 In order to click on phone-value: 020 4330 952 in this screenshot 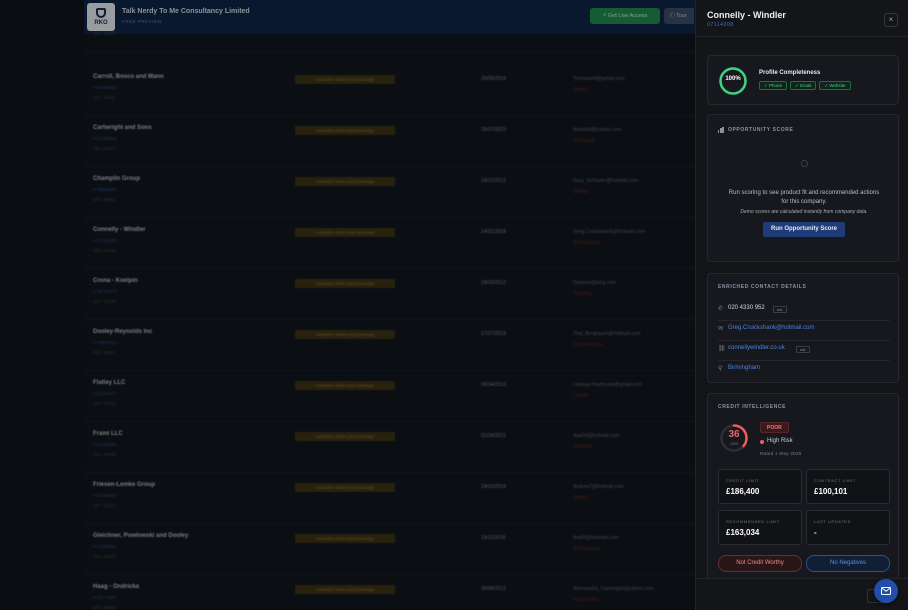, I will do `click(746, 308)`.